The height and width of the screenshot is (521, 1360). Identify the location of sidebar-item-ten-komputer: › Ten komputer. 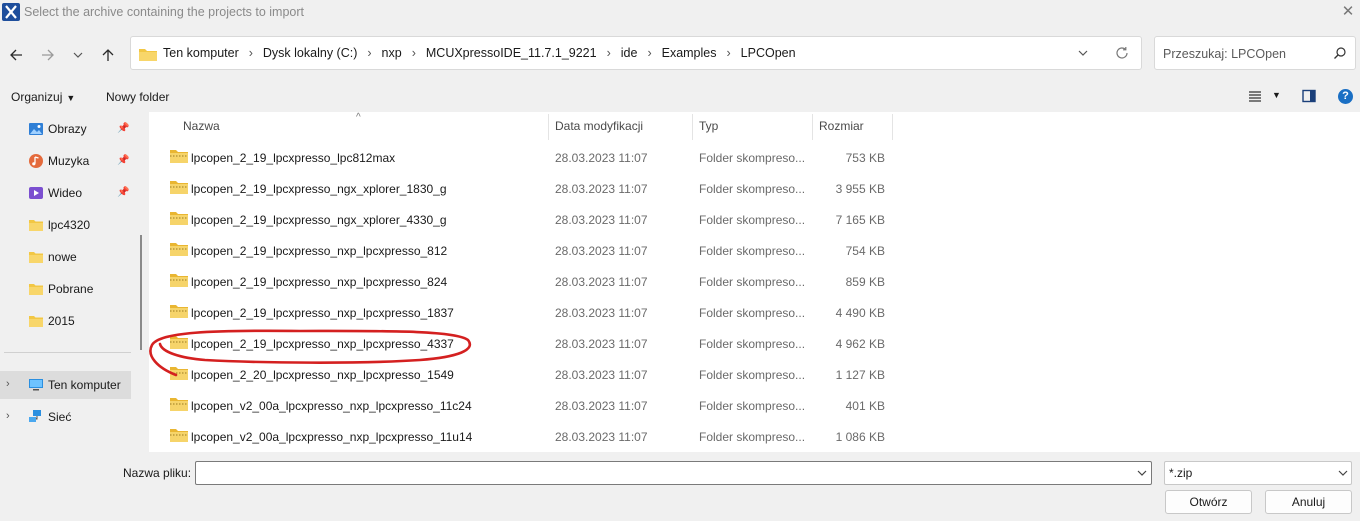
(65, 385).